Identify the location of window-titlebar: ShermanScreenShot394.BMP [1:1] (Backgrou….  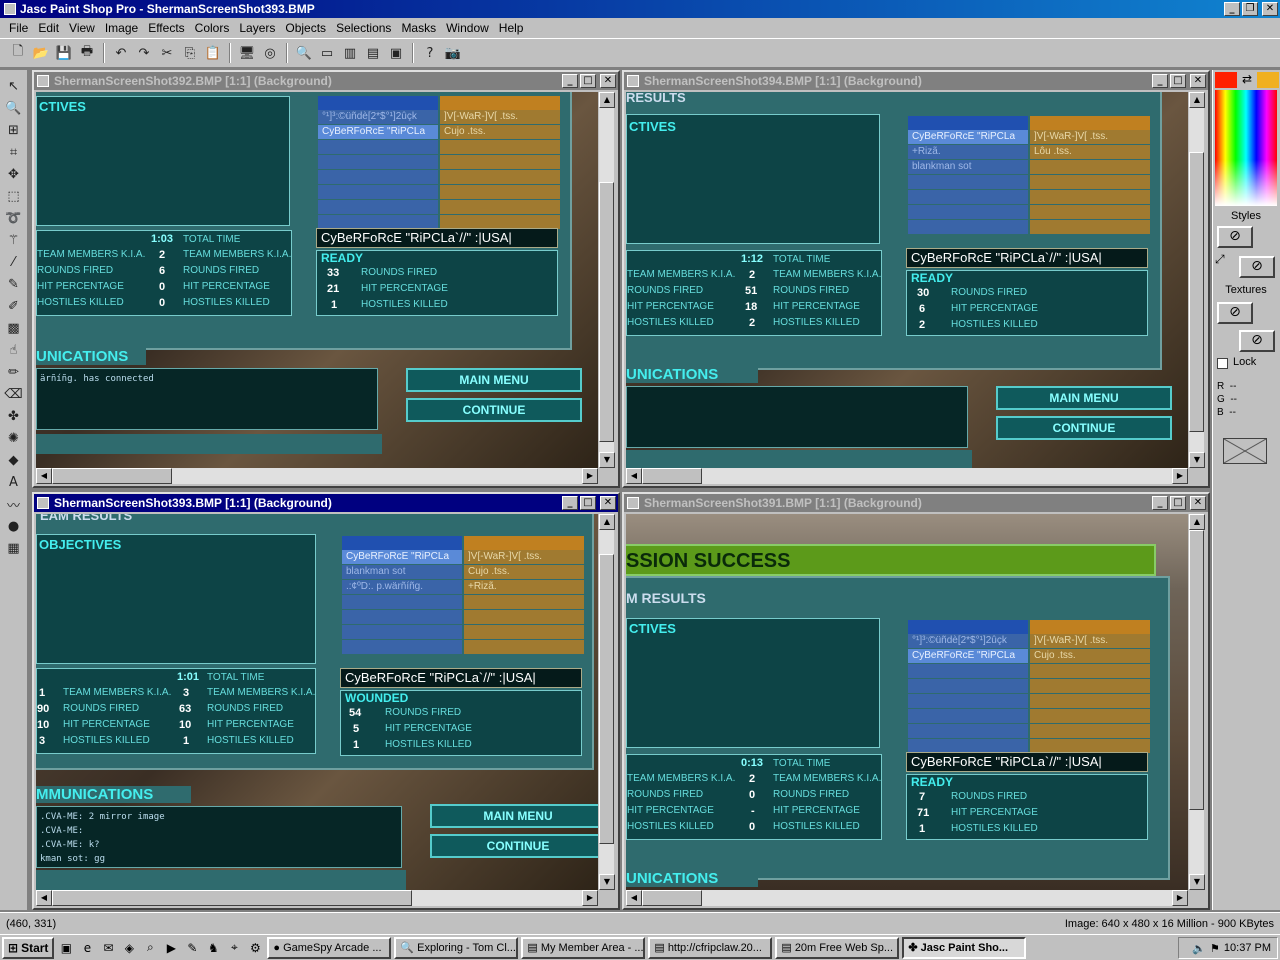
(916, 81).